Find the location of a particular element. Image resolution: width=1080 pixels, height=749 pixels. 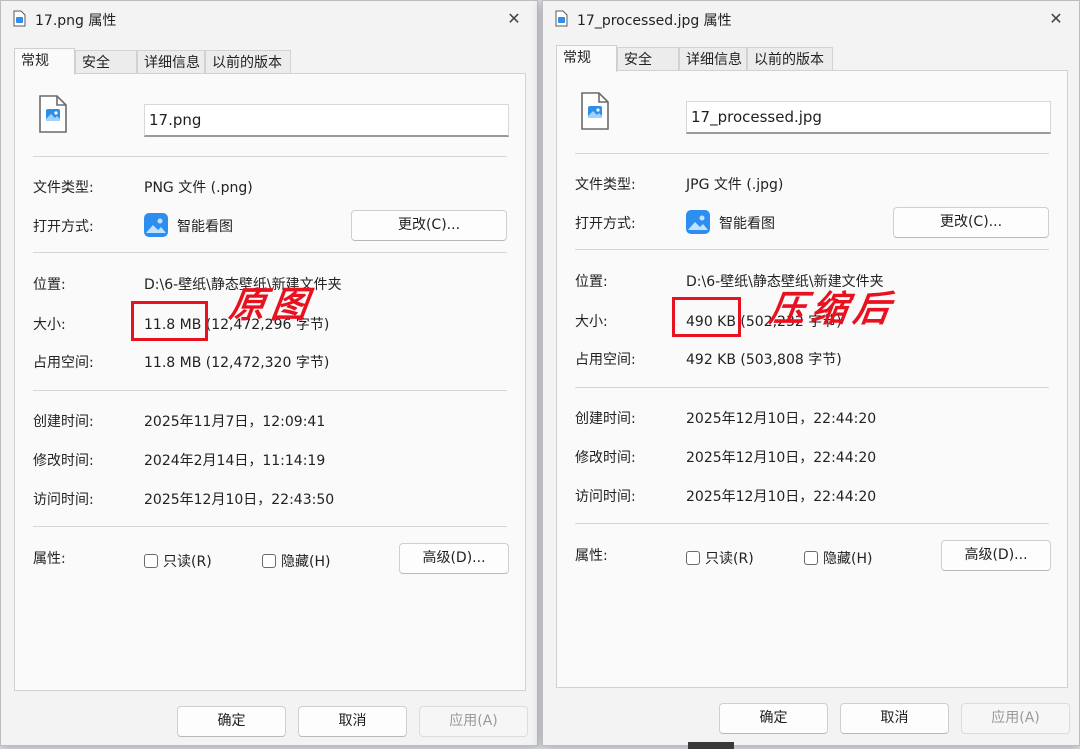

created-value: 2025年11月7日，12:09:41 is located at coordinates (235, 422).